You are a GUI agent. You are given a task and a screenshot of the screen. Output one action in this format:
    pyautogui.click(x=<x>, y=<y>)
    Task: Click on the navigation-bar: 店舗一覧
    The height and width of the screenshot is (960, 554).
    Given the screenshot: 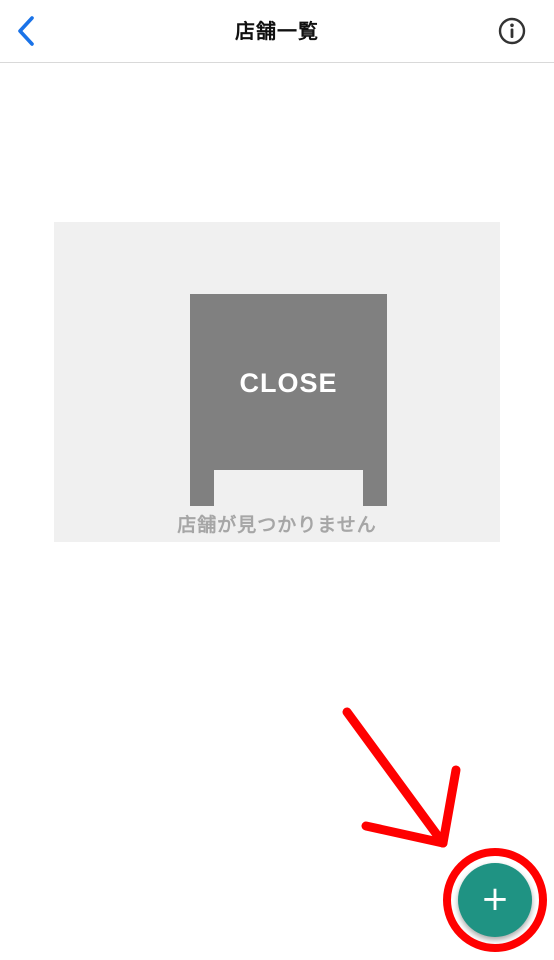 What is the action you would take?
    pyautogui.click(x=277, y=31)
    